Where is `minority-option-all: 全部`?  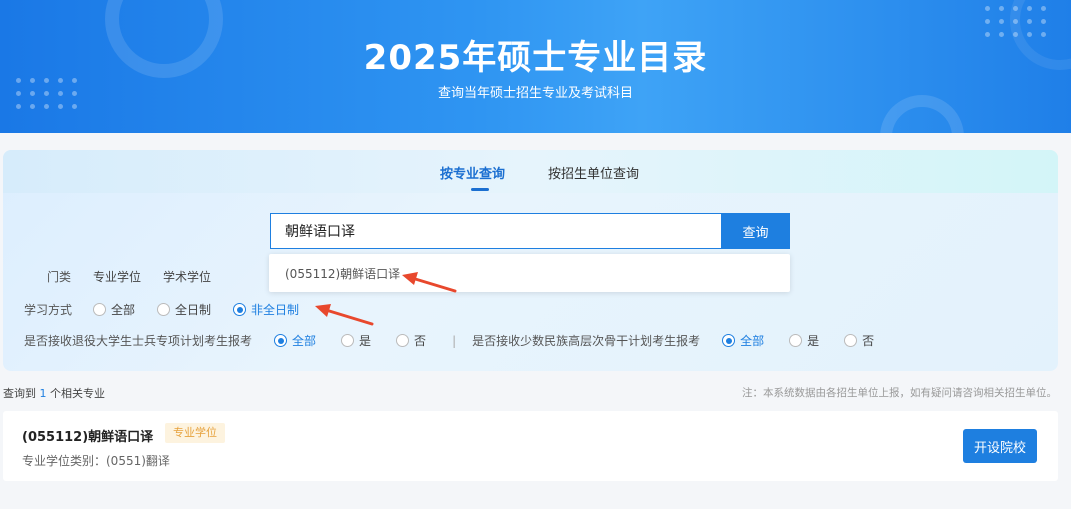 minority-option-all: 全部 is located at coordinates (743, 340).